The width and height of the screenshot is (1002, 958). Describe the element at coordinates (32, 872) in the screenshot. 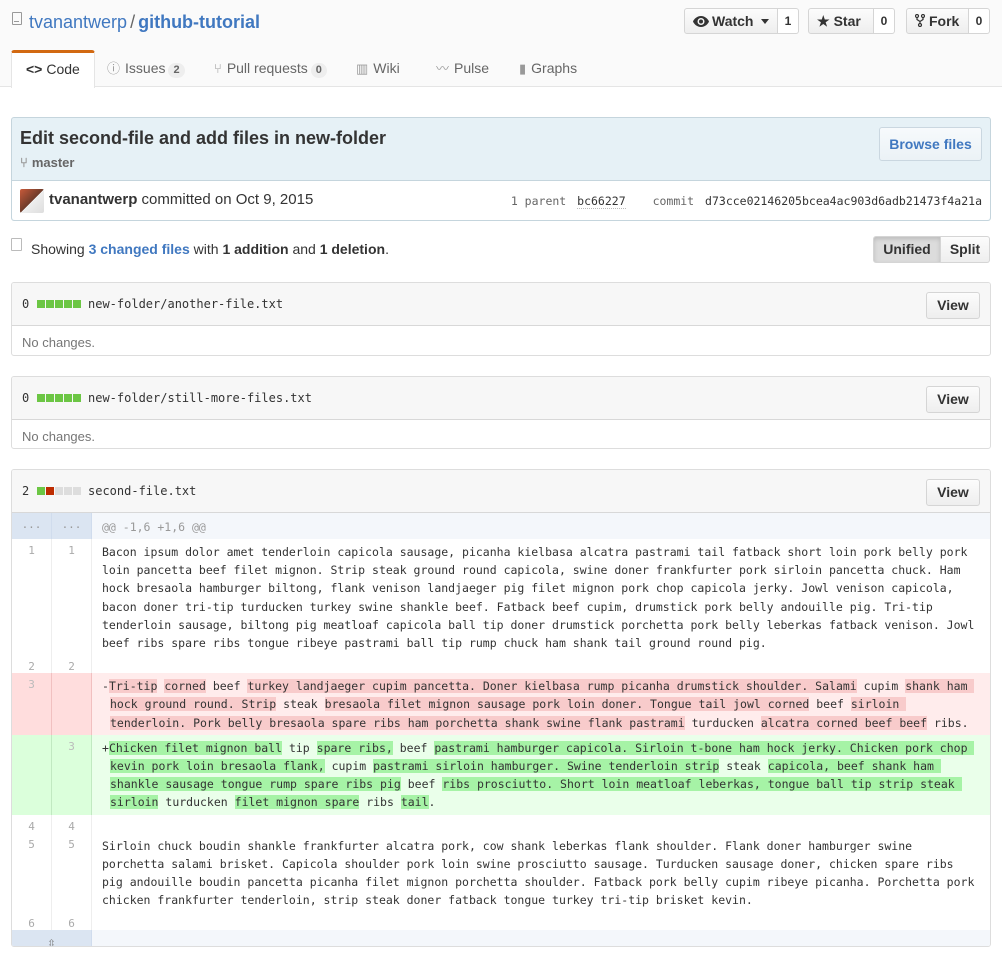

I see `old-line-number: 5` at that location.